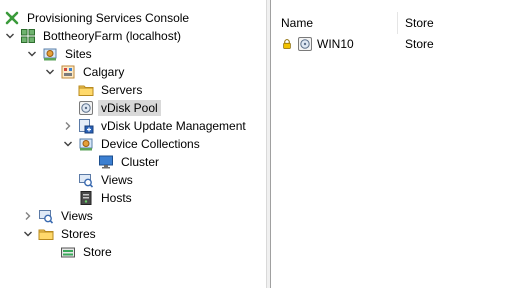 Image resolution: width=522 pixels, height=288 pixels. I want to click on column-header-label: Name, so click(297, 23).